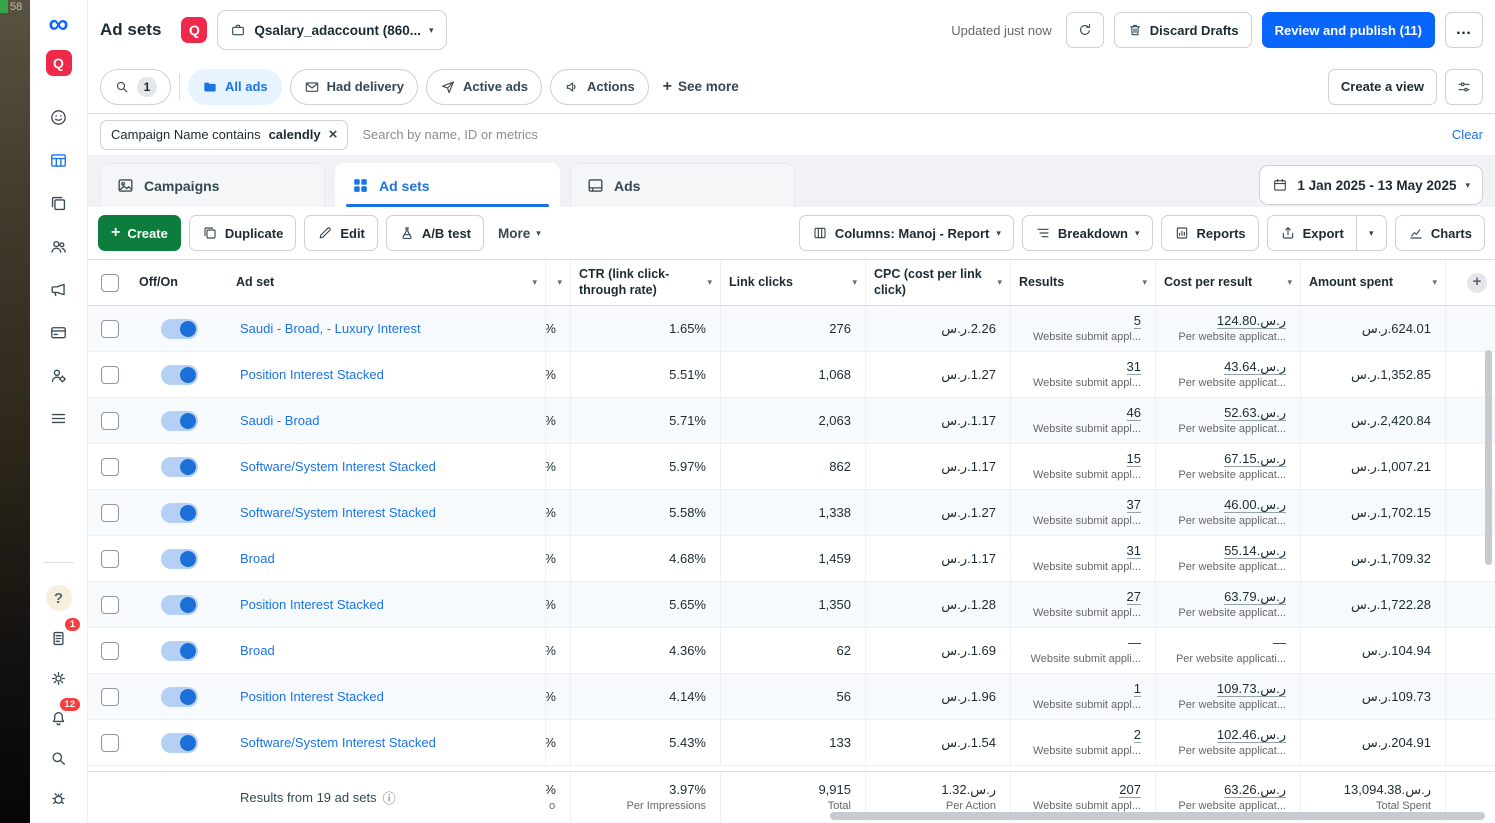  Describe the element at coordinates (59, 418) in the screenshot. I see `all-tools-menu-icon` at that location.